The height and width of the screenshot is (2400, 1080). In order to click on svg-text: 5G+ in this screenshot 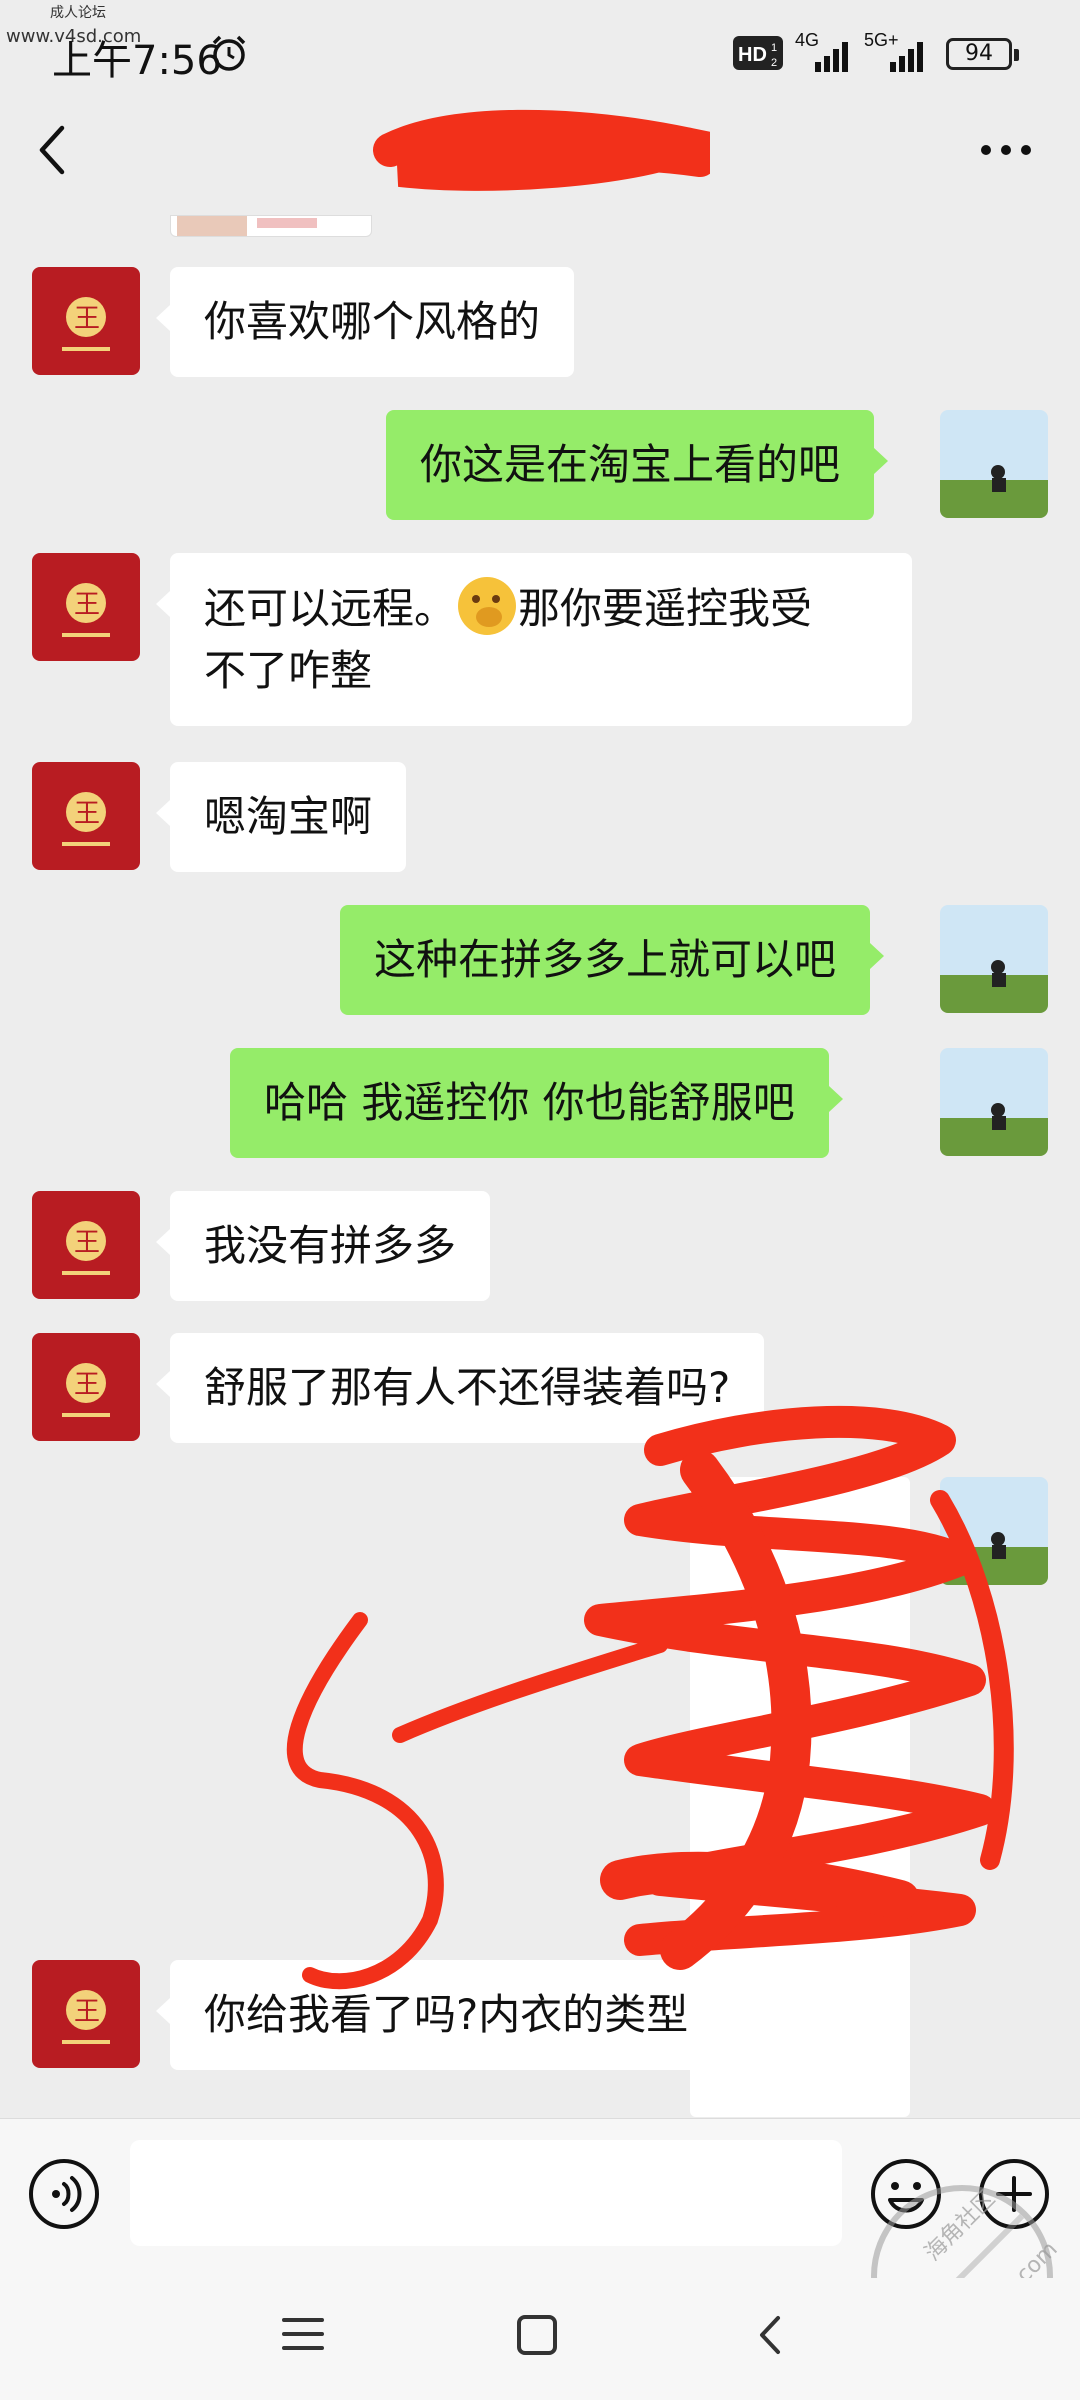, I will do `click(881, 40)`.